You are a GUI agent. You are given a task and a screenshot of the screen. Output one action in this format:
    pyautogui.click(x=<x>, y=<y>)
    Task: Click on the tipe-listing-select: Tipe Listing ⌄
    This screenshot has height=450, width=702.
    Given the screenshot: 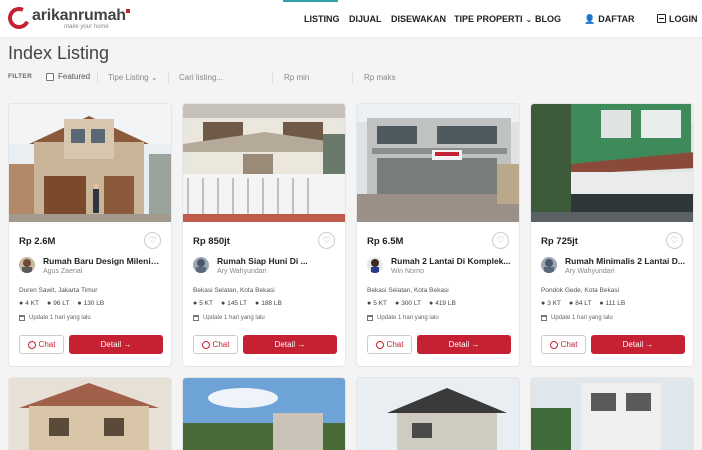 What is the action you would take?
    pyautogui.click(x=133, y=77)
    